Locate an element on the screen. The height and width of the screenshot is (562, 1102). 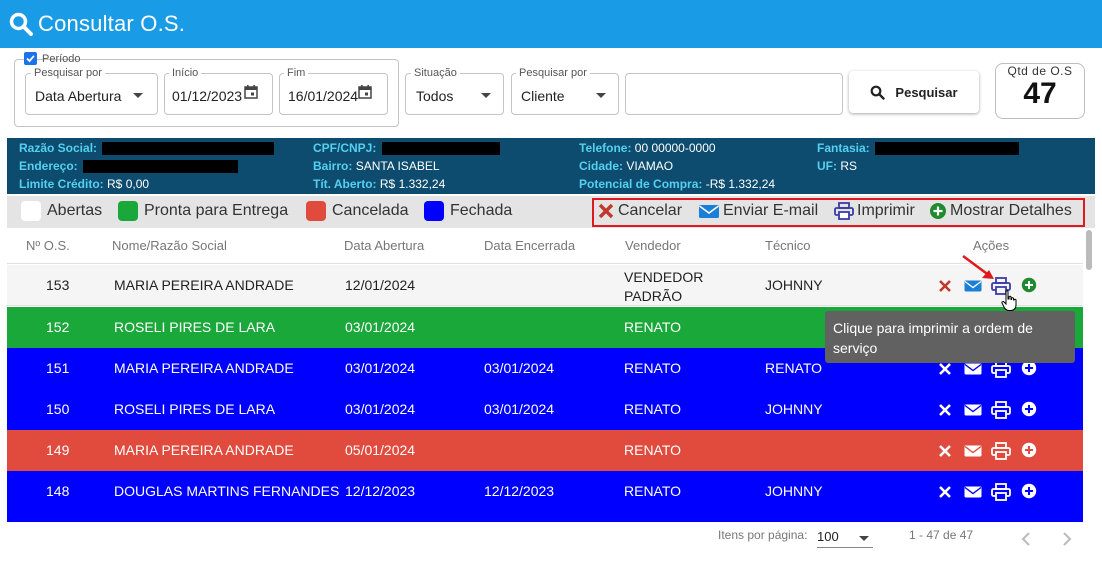
periodo-label: Período is located at coordinates (61, 59).